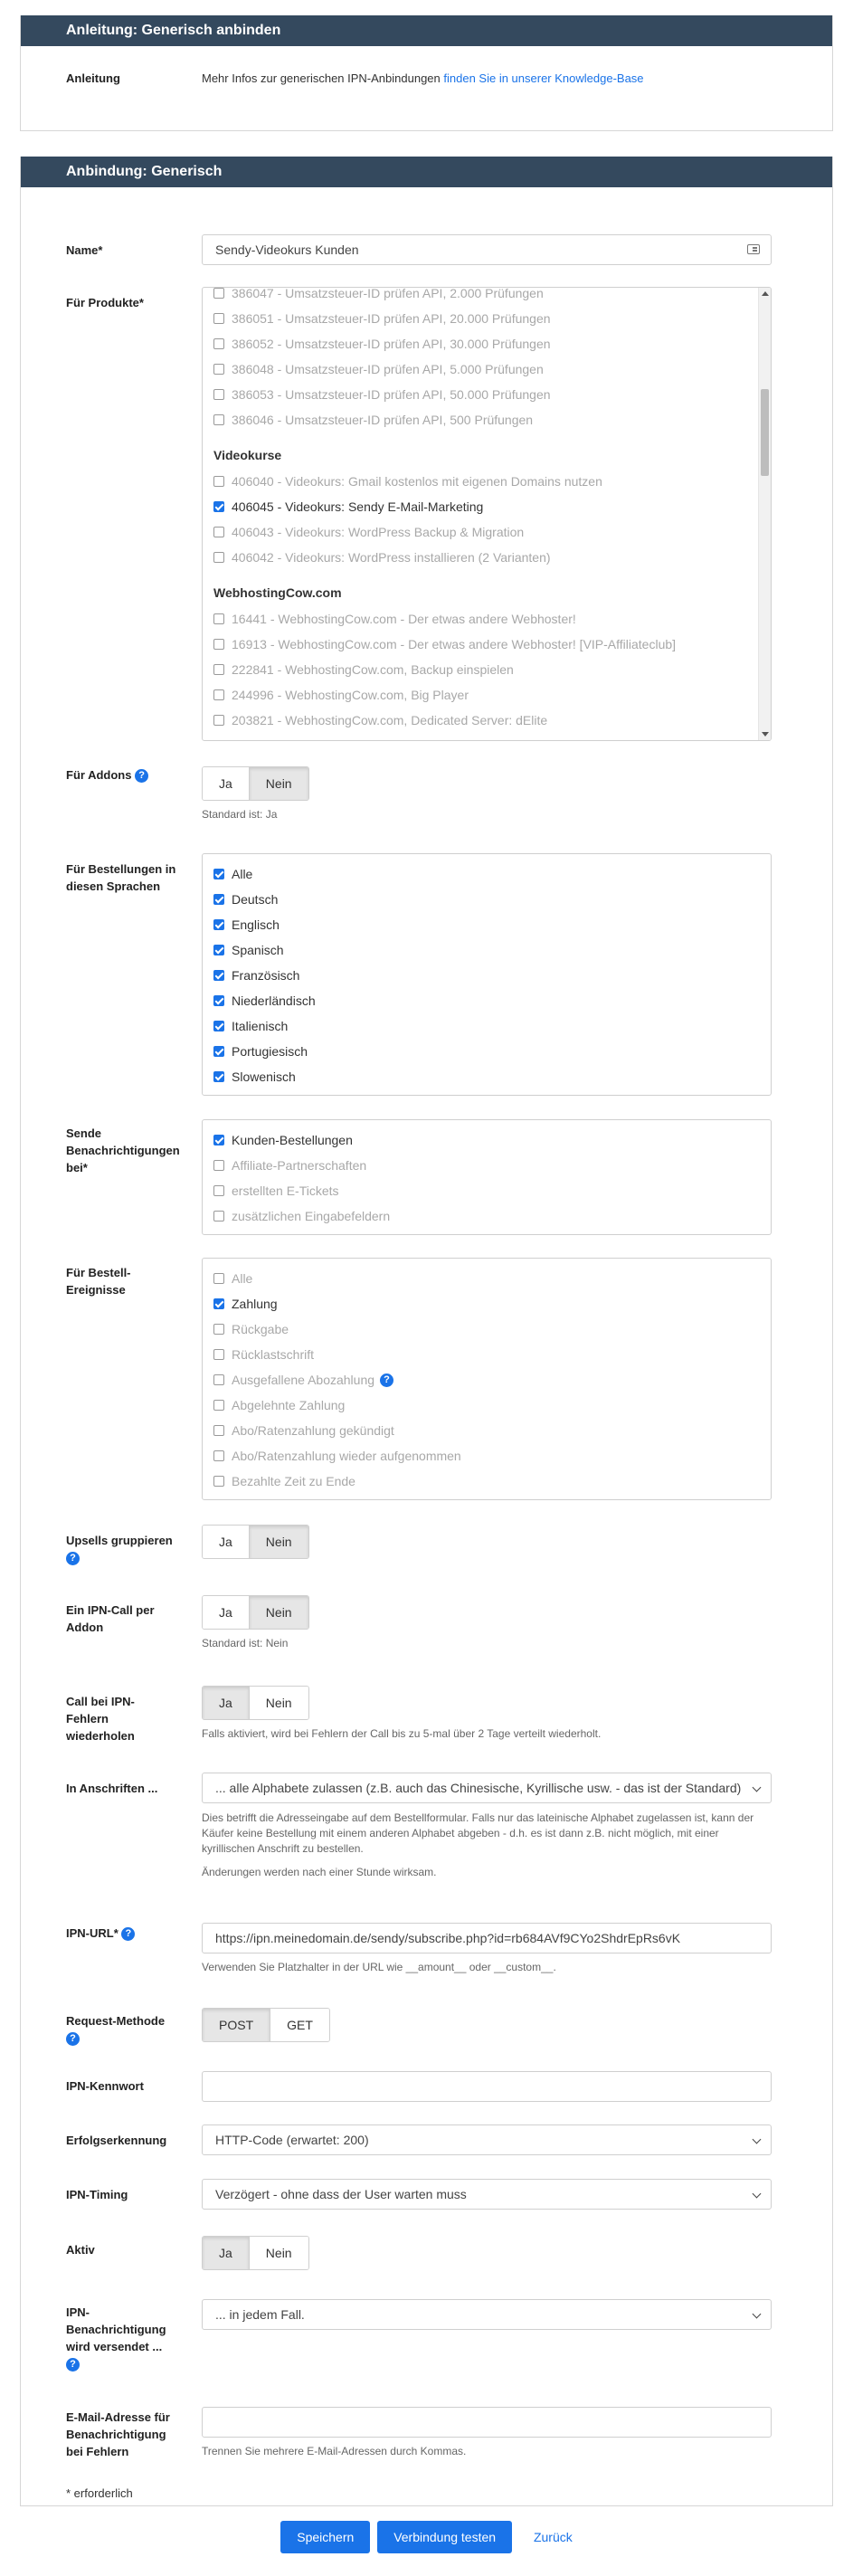 The width and height of the screenshot is (853, 2576). What do you see at coordinates (487, 1166) in the screenshot?
I see `checkbox-item: Affiliate-Partnerschaften` at bounding box center [487, 1166].